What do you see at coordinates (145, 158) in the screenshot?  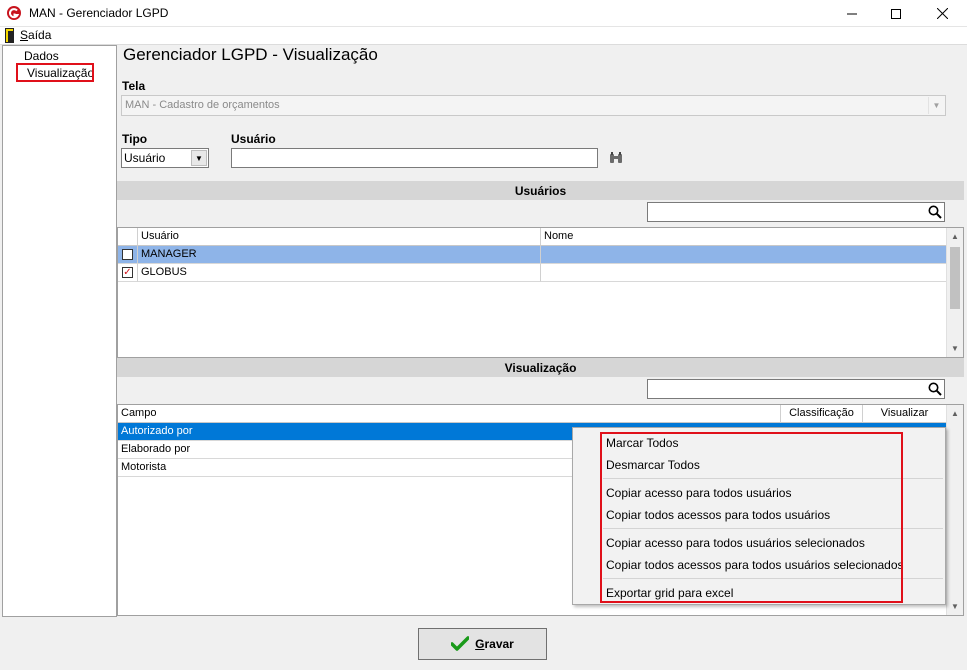 I see `tipo-select-value: Usuário` at bounding box center [145, 158].